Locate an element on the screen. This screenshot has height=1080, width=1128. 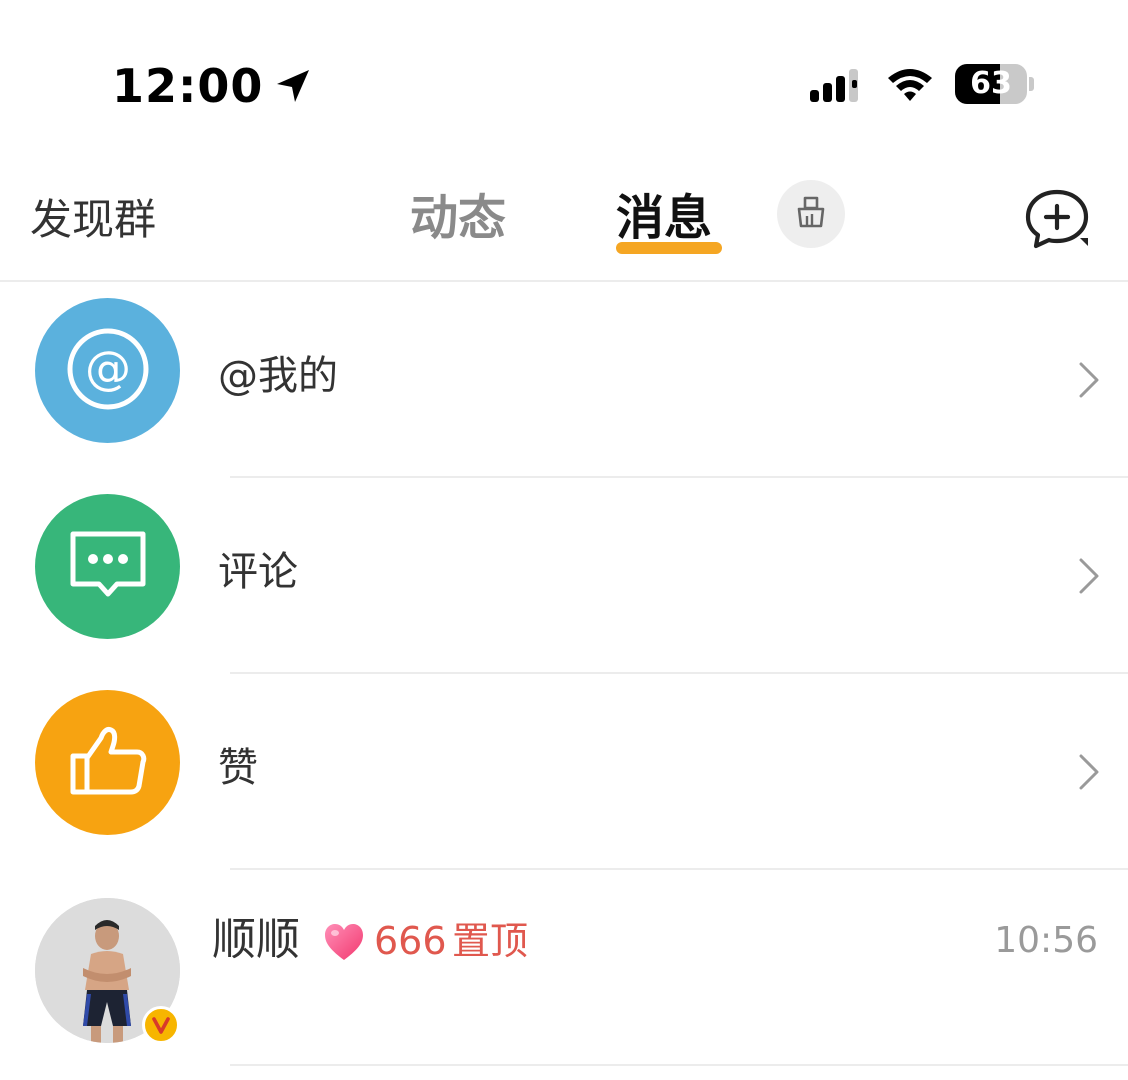
mentions-label: @我的 is located at coordinates (278, 376).